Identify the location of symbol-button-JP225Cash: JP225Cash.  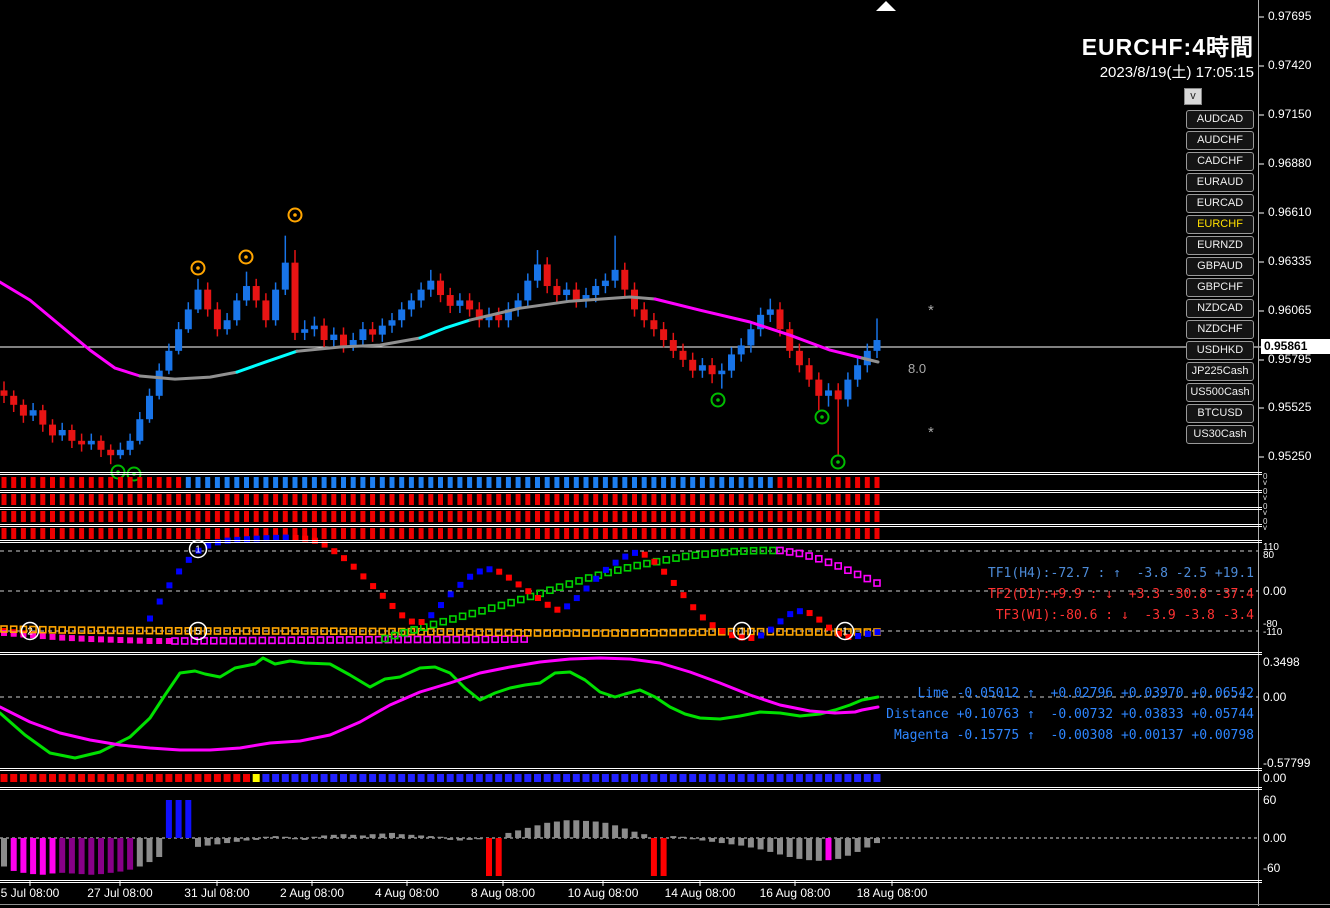
(1220, 371).